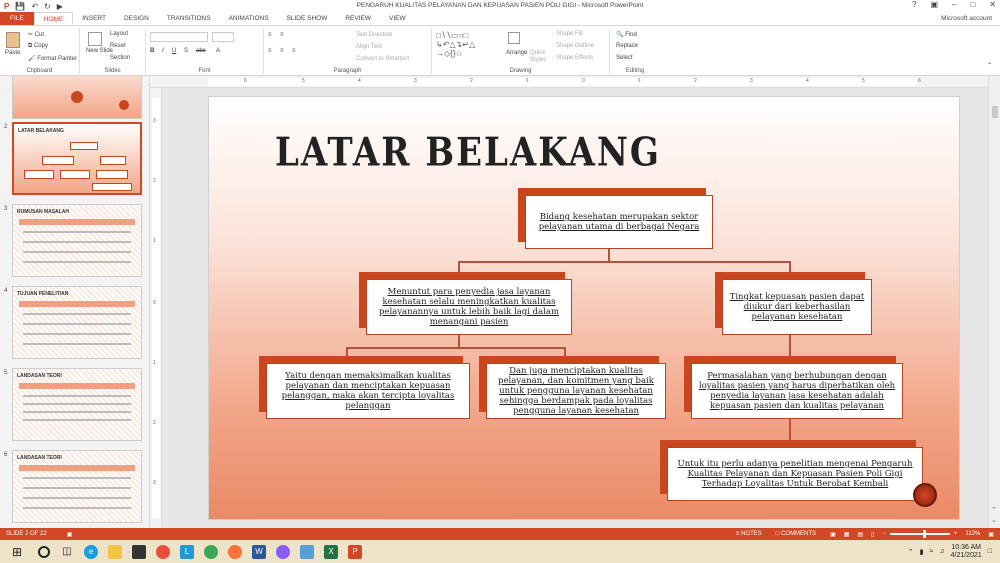 This screenshot has width=1000, height=563. What do you see at coordinates (626, 34) in the screenshot?
I see `find-button: 🔍 Find` at bounding box center [626, 34].